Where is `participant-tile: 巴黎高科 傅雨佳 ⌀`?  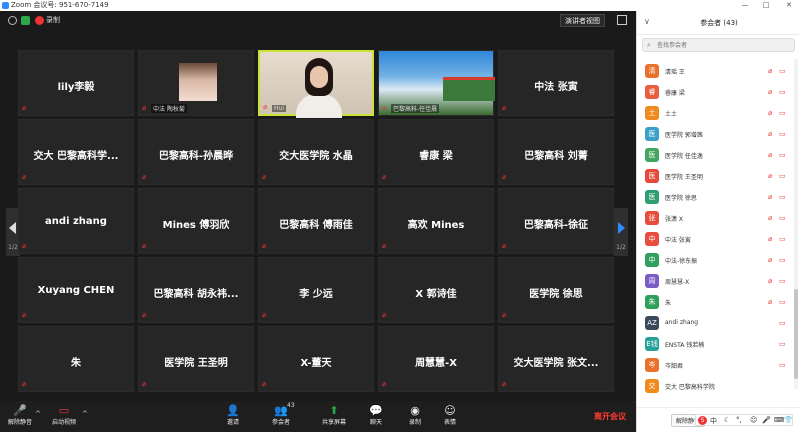
participant-tile: 巴黎高科 傅雨佳 ⌀ is located at coordinates (316, 221).